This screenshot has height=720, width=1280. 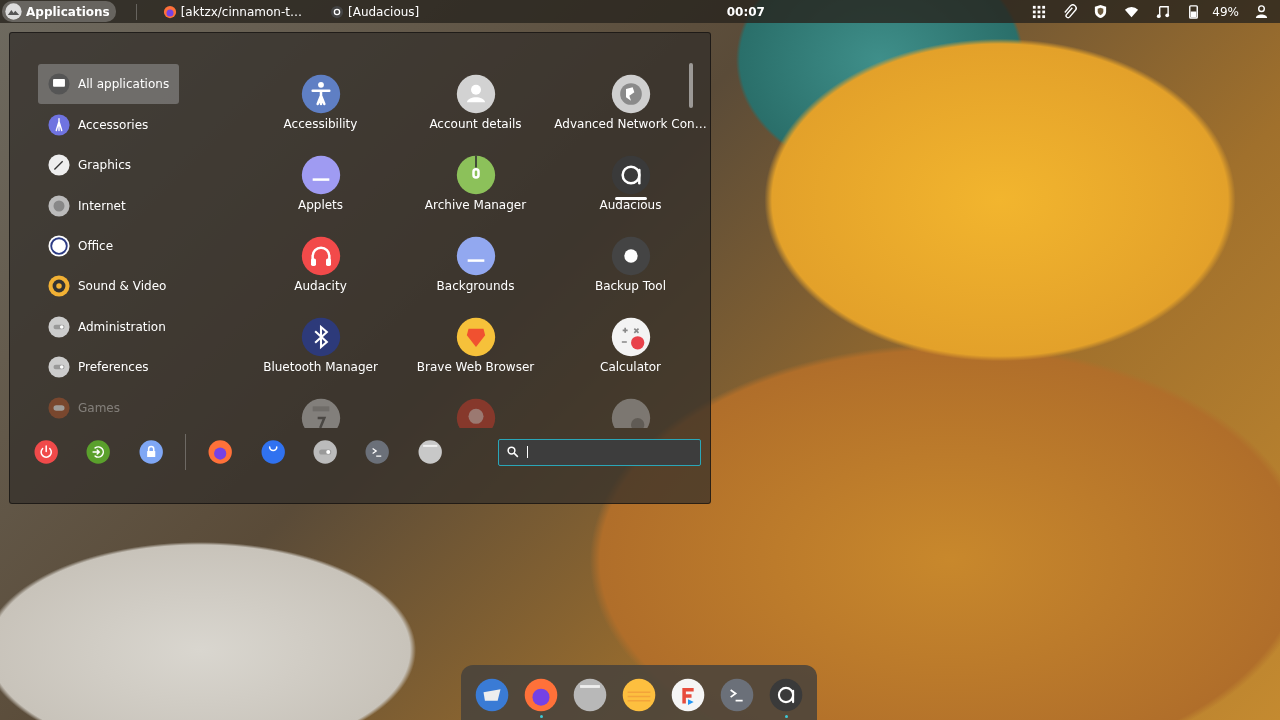 I want to click on category-item: Accessories, so click(x=98, y=124).